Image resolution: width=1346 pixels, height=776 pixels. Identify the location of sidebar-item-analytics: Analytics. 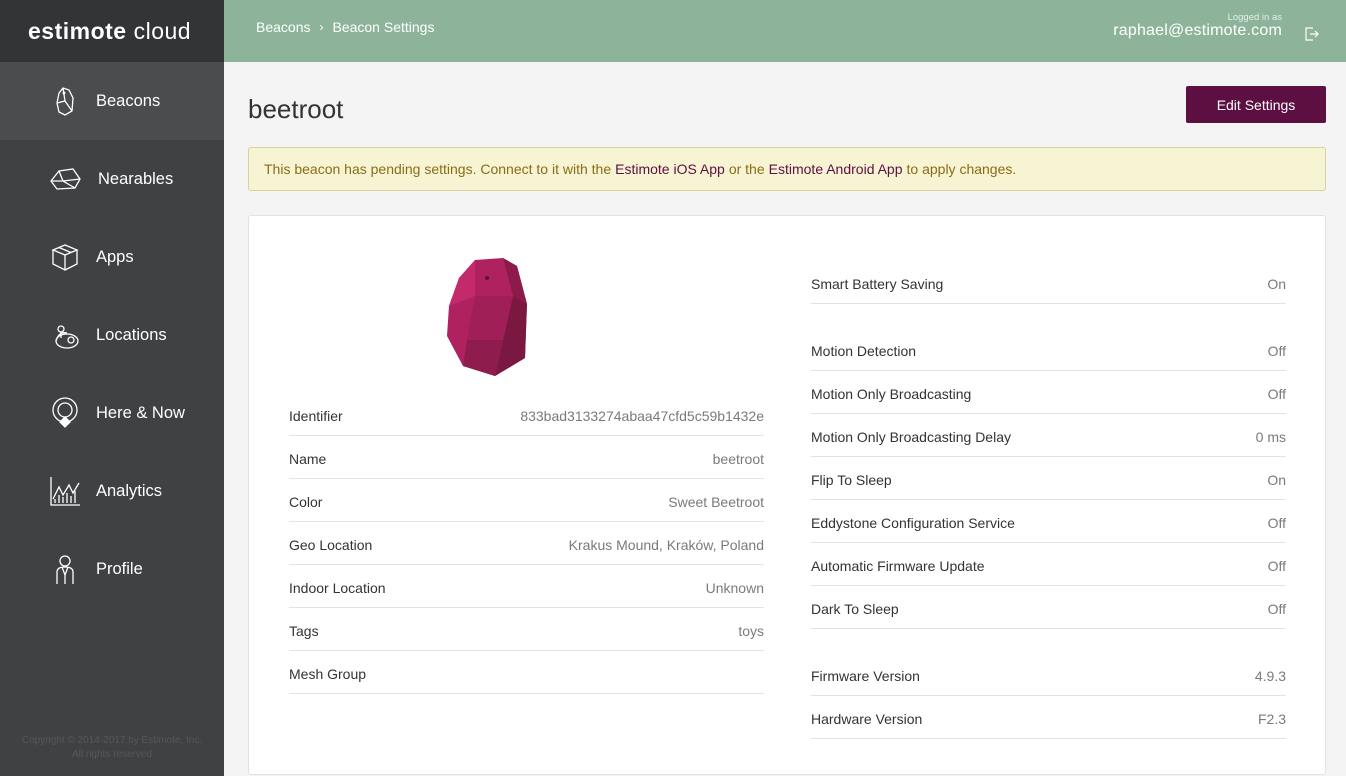
(112, 491).